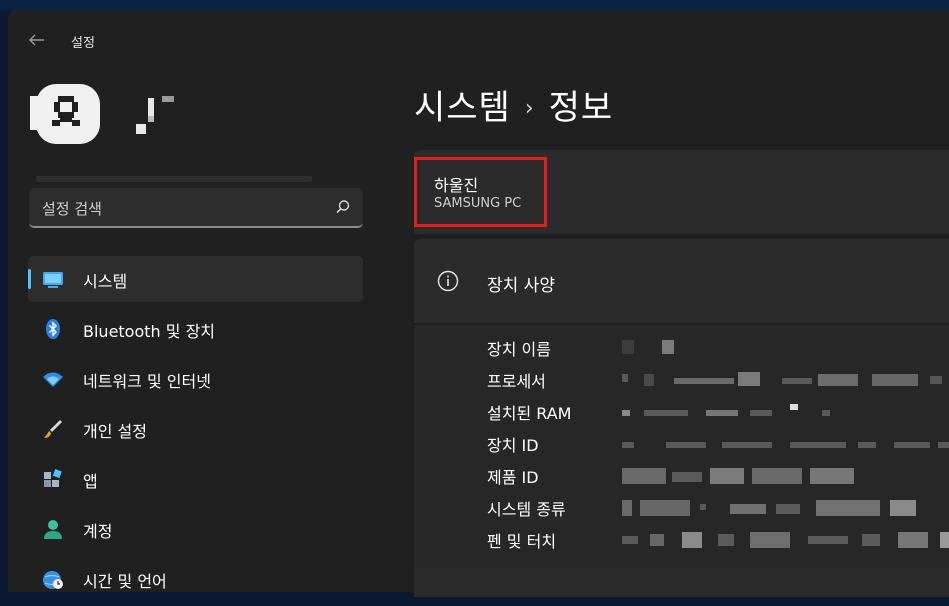  What do you see at coordinates (174, 179) in the screenshot?
I see `account-email-redacted` at bounding box center [174, 179].